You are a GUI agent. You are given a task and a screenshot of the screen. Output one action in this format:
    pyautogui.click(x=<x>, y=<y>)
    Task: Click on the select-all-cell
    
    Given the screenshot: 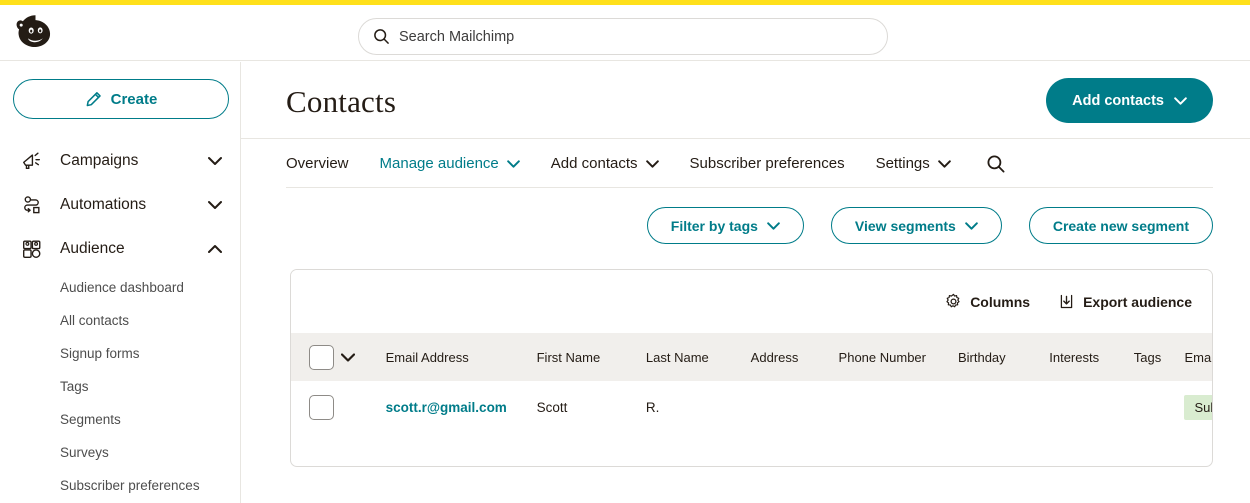 What is the action you would take?
    pyautogui.click(x=316, y=357)
    